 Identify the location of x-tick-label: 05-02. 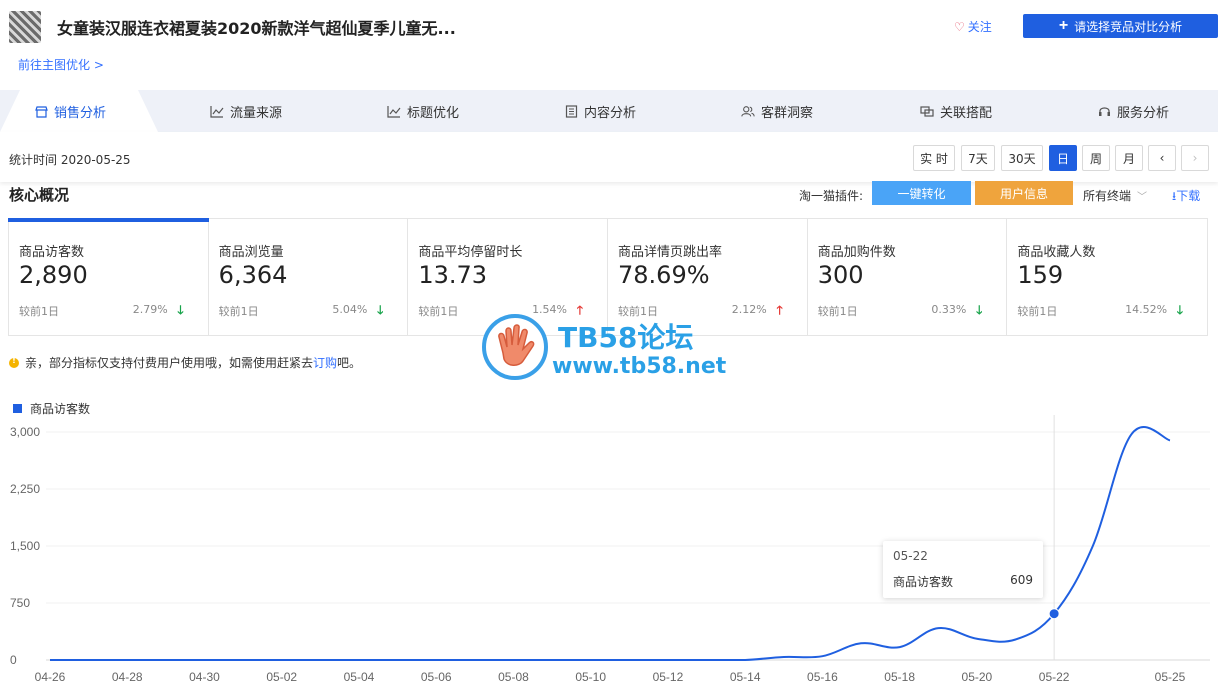
(281, 677).